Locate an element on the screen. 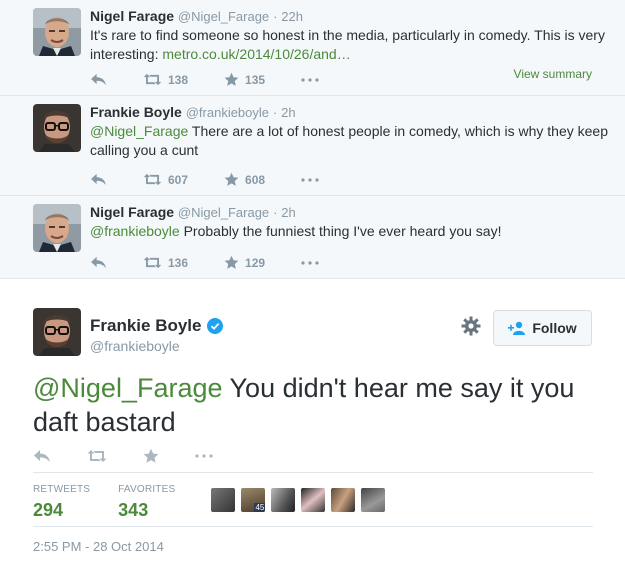 This screenshot has width=625, height=580. tweet-actions: 138 135 is located at coordinates (222, 79).